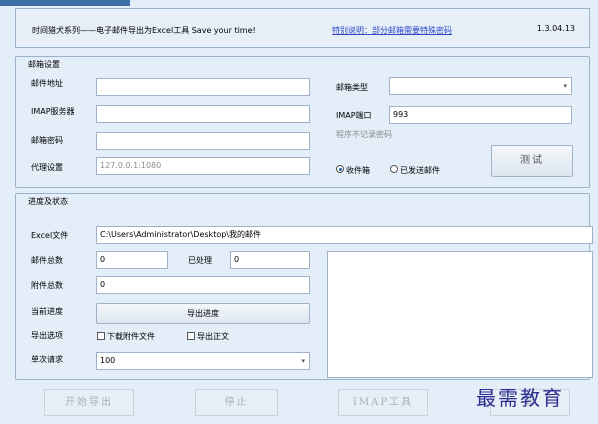 The height and width of the screenshot is (424, 598). Describe the element at coordinates (203, 313) in the screenshot. I see `export-progress-button: 导出进度` at that location.